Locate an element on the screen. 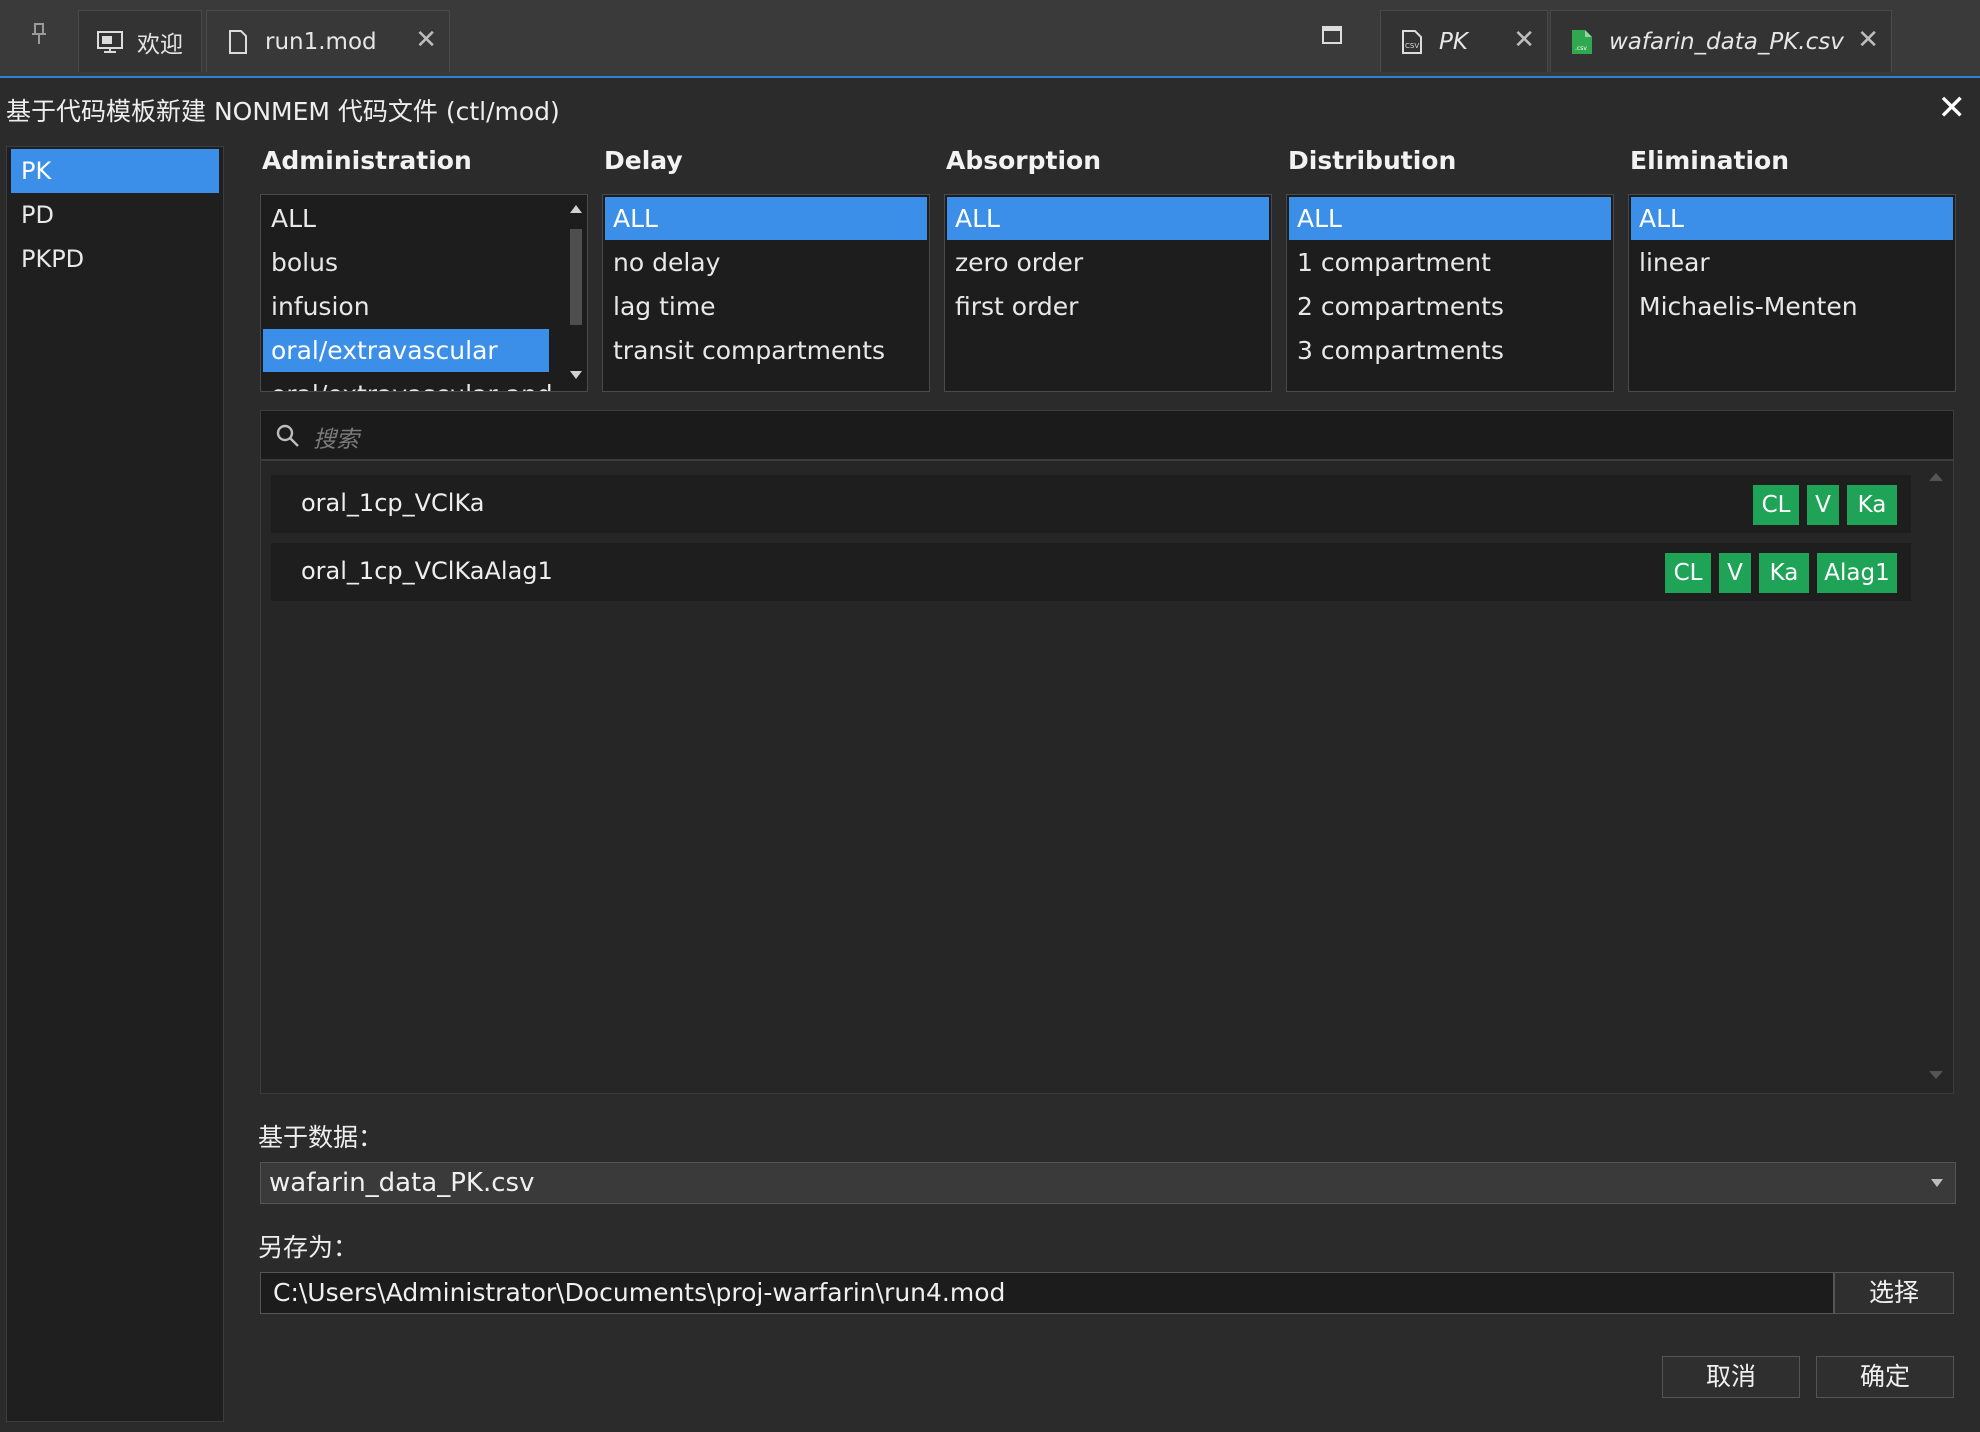  tab-label: wafarin_data_PK.csv is located at coordinates (1726, 41).